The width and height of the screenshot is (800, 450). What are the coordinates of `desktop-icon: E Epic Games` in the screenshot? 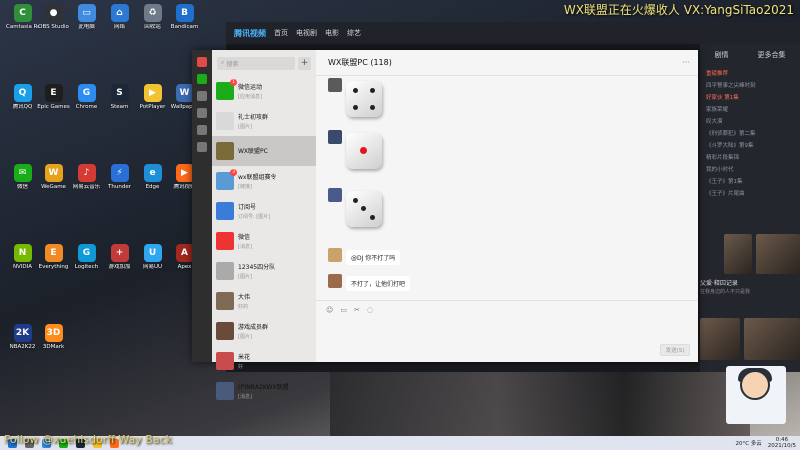 It's located at (53, 97).